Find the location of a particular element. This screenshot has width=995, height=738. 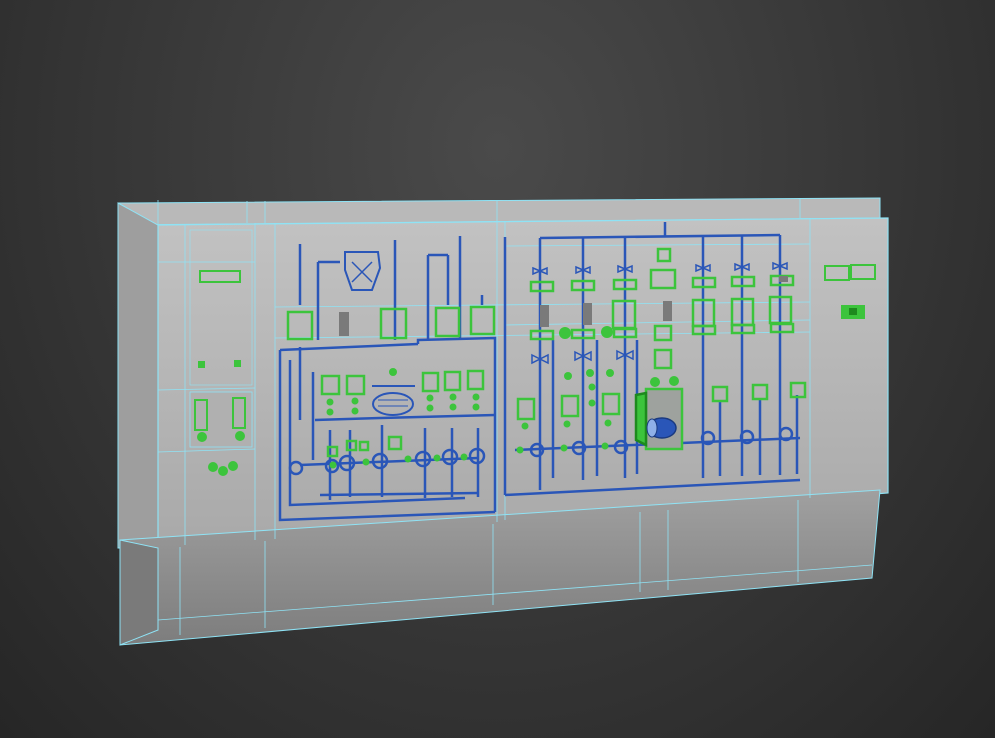

grey-blocks is located at coordinates (344, 324).